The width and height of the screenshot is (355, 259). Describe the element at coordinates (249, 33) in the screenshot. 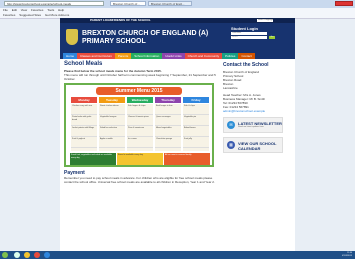

I see `username-input: Username` at that location.